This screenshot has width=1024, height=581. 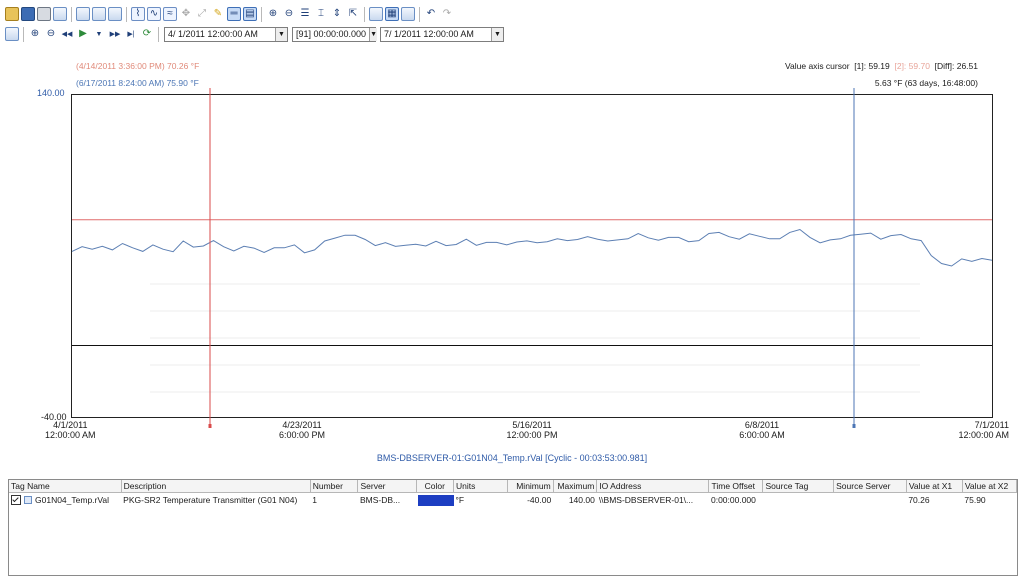 What do you see at coordinates (530, 486) in the screenshot?
I see `col-header-minimum: Minimum` at bounding box center [530, 486].